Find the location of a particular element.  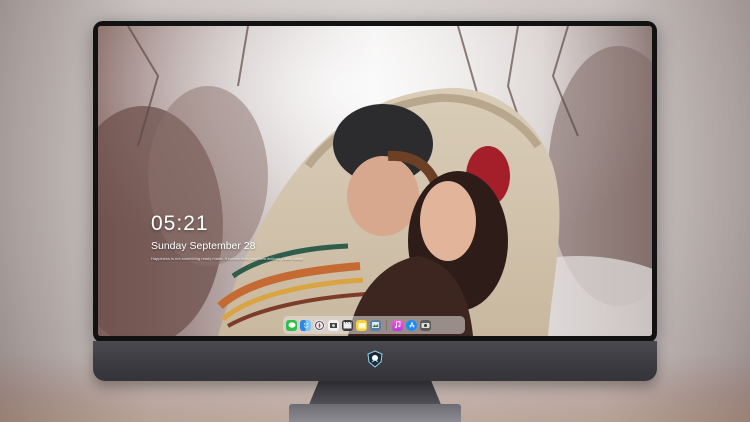

app-store-icon is located at coordinates (411, 325).